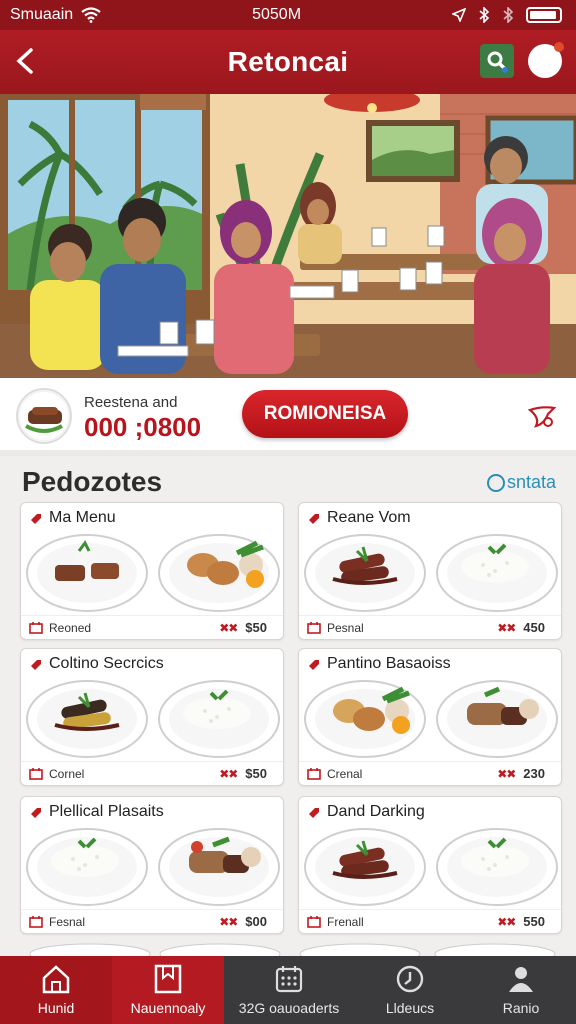 This screenshot has width=576, height=1024. What do you see at coordinates (168, 979) in the screenshot?
I see `bookmark-icon` at bounding box center [168, 979].